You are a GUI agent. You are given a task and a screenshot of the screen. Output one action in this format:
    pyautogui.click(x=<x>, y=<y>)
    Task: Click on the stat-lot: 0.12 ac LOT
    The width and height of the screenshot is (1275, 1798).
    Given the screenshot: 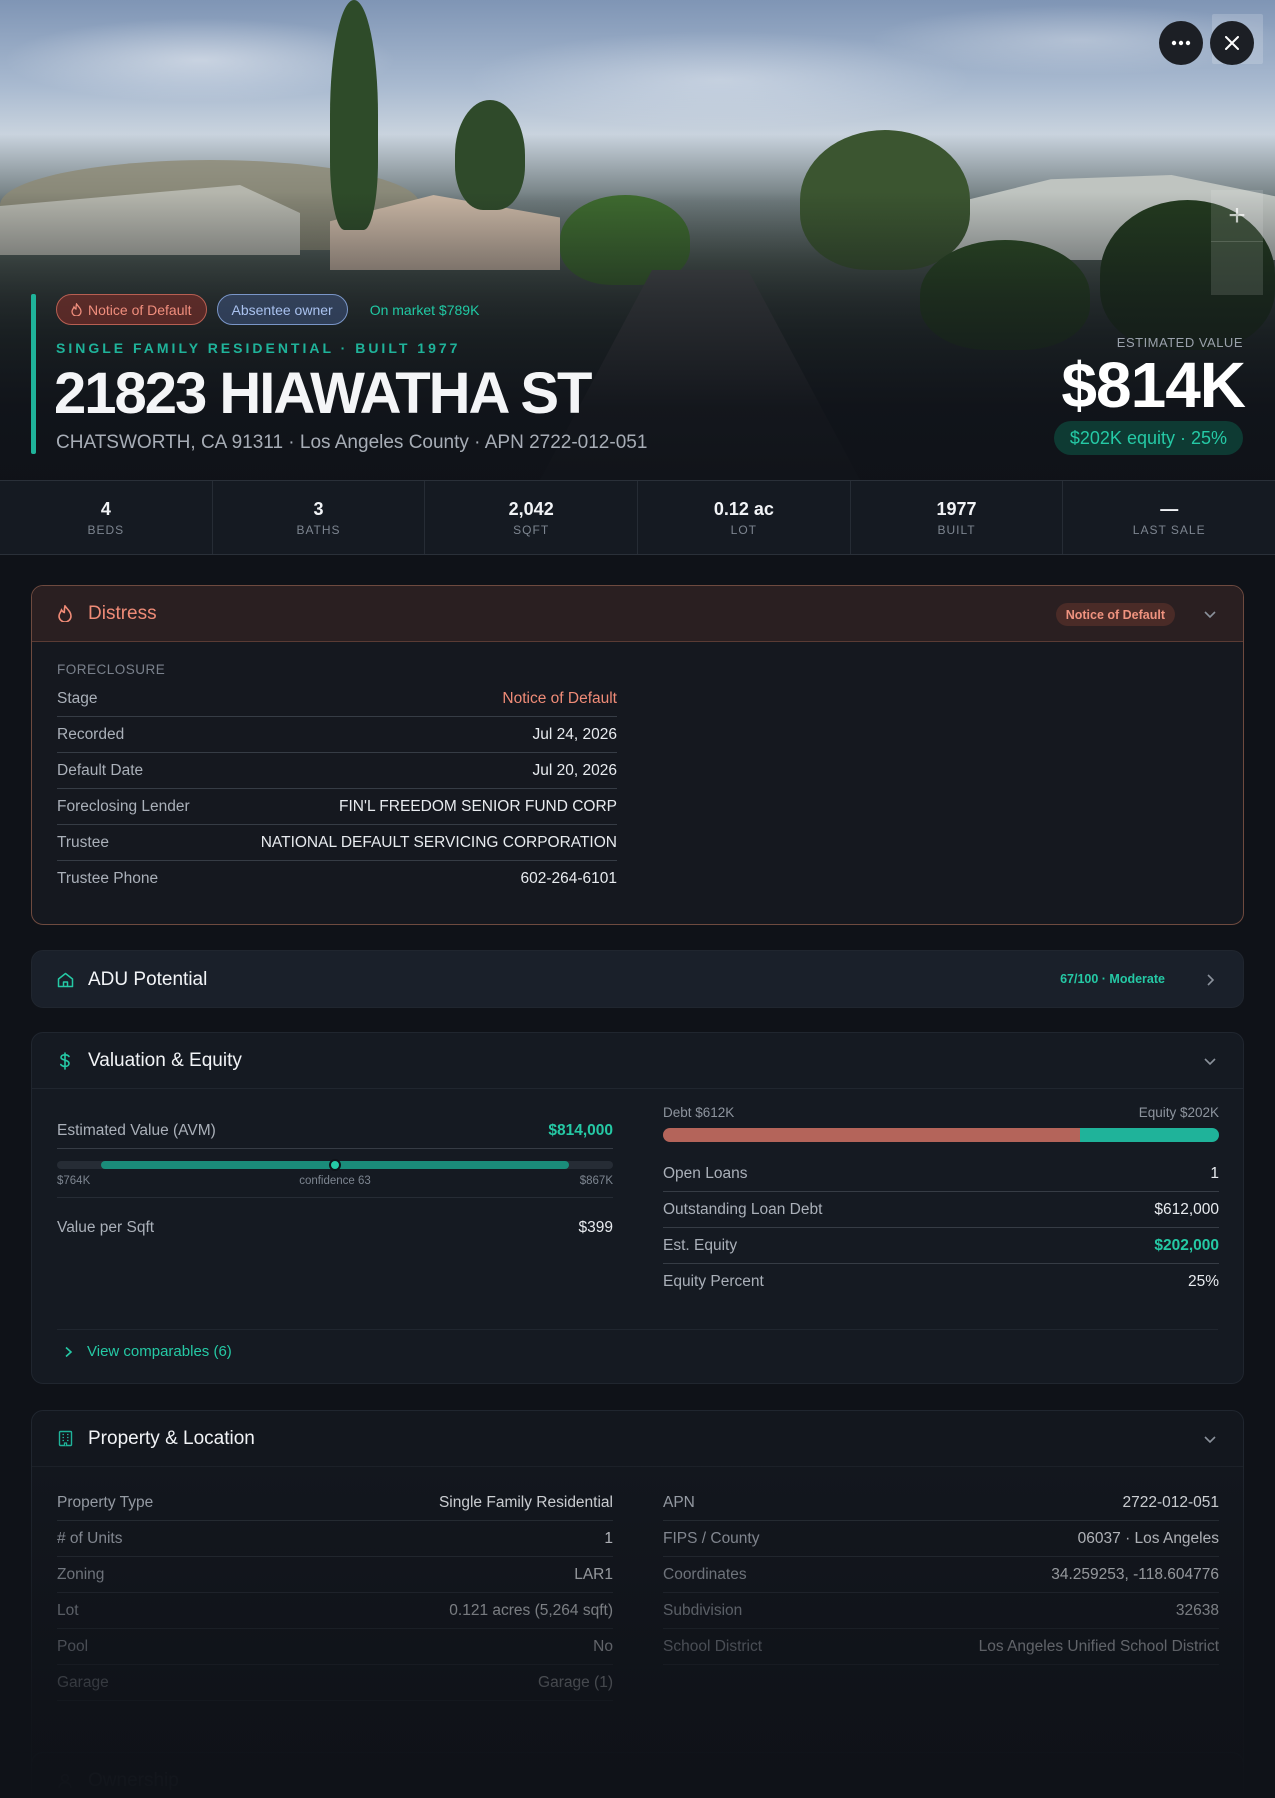 What is the action you would take?
    pyautogui.click(x=744, y=517)
    